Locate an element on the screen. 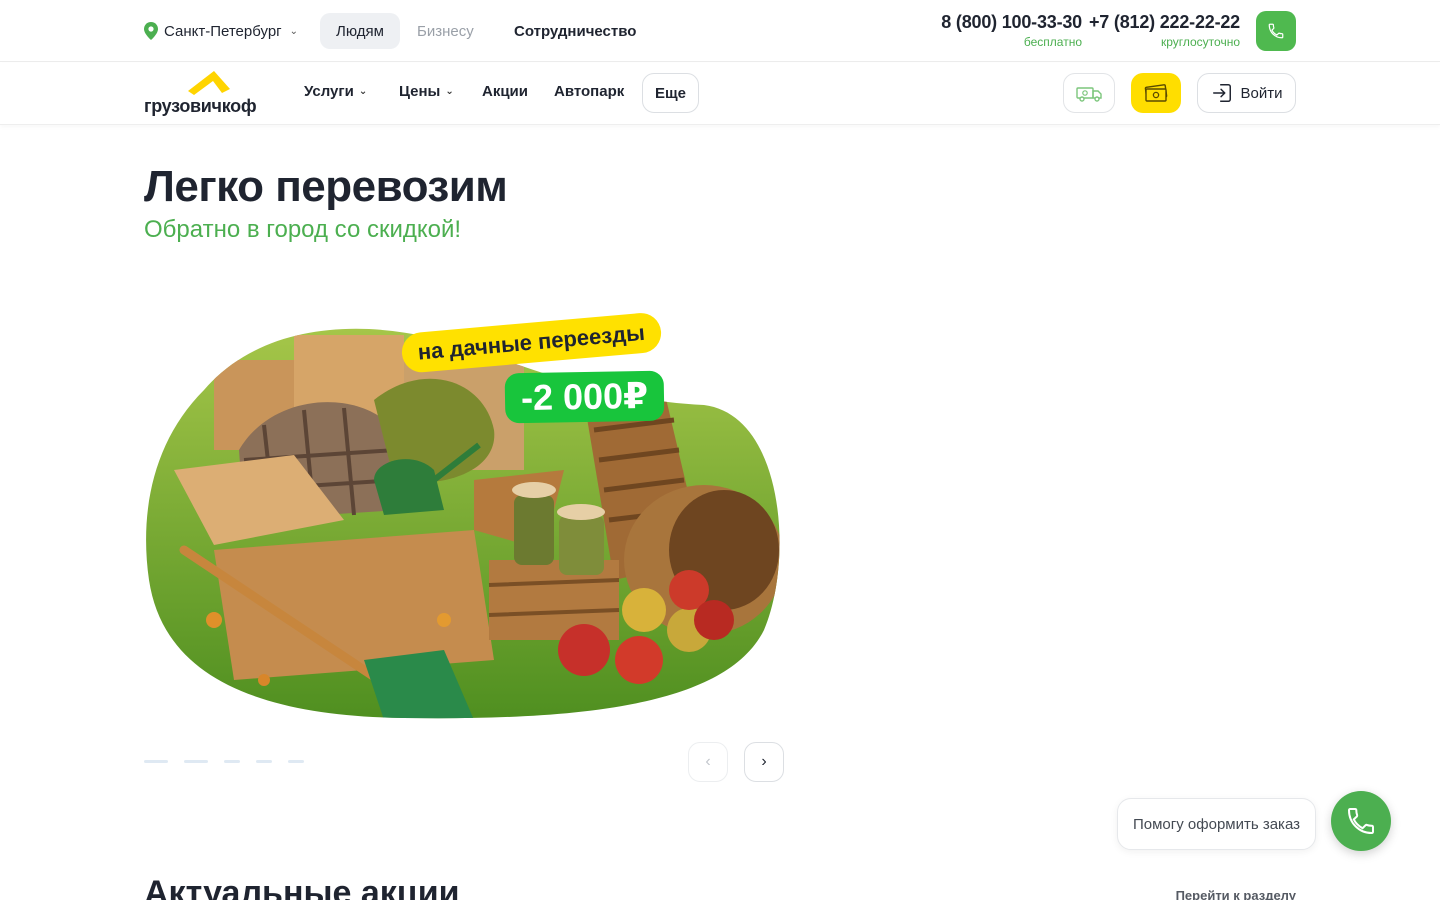 Image resolution: width=1440 pixels, height=900 pixels. tab-people: Людям is located at coordinates (360, 31).